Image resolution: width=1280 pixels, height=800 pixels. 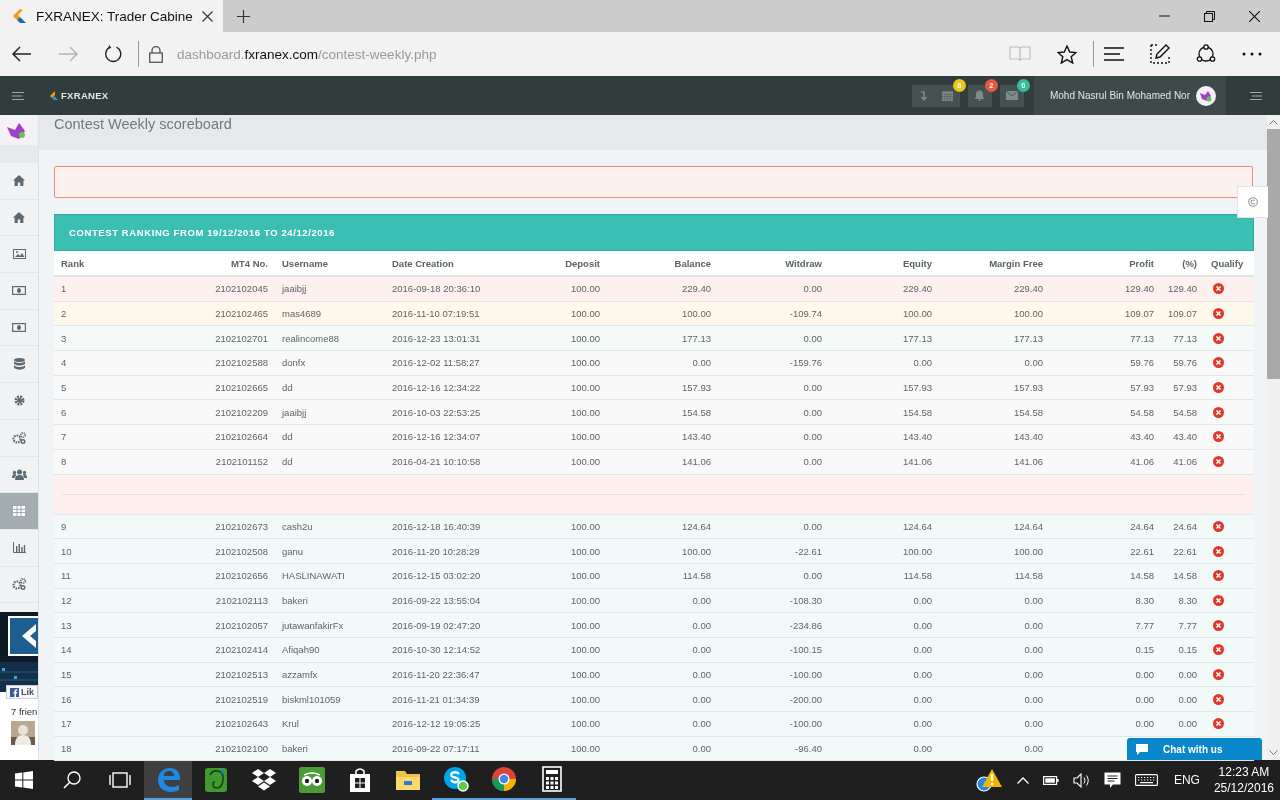 I want to click on table-cell: 4, so click(x=64, y=363).